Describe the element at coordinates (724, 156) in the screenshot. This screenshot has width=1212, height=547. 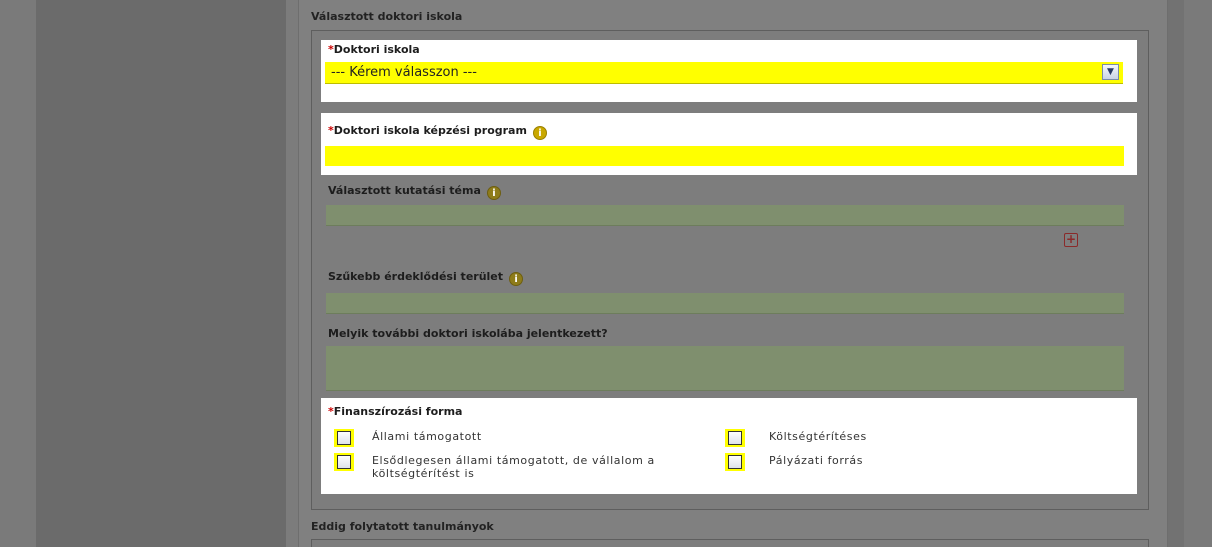
I see `training-program-input` at that location.